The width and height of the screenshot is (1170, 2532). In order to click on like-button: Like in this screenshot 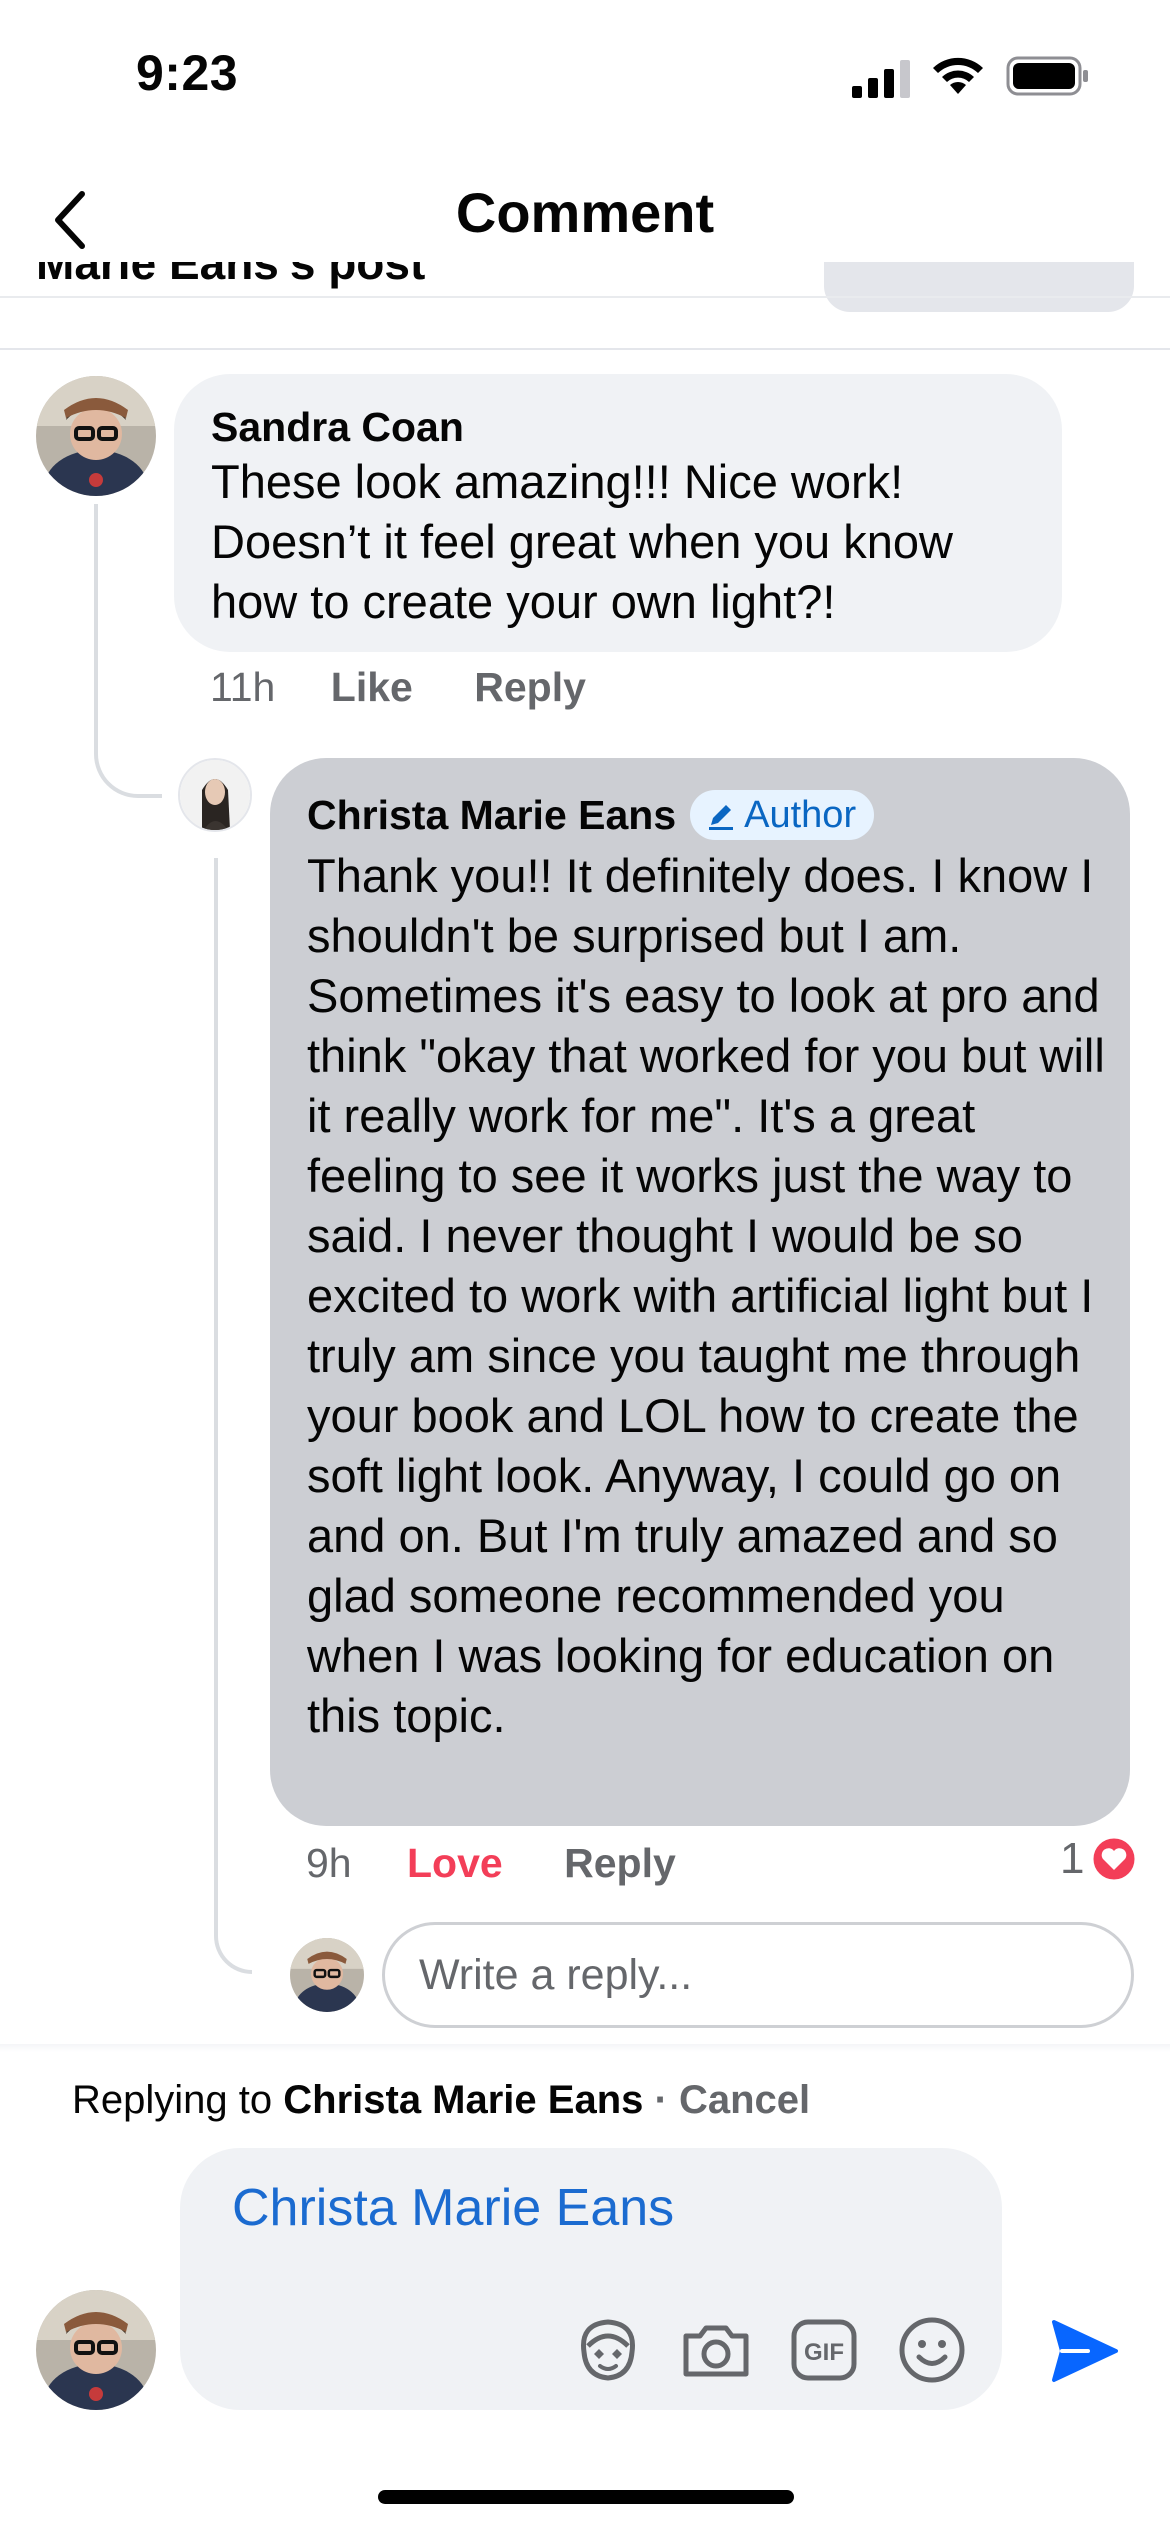, I will do `click(372, 687)`.